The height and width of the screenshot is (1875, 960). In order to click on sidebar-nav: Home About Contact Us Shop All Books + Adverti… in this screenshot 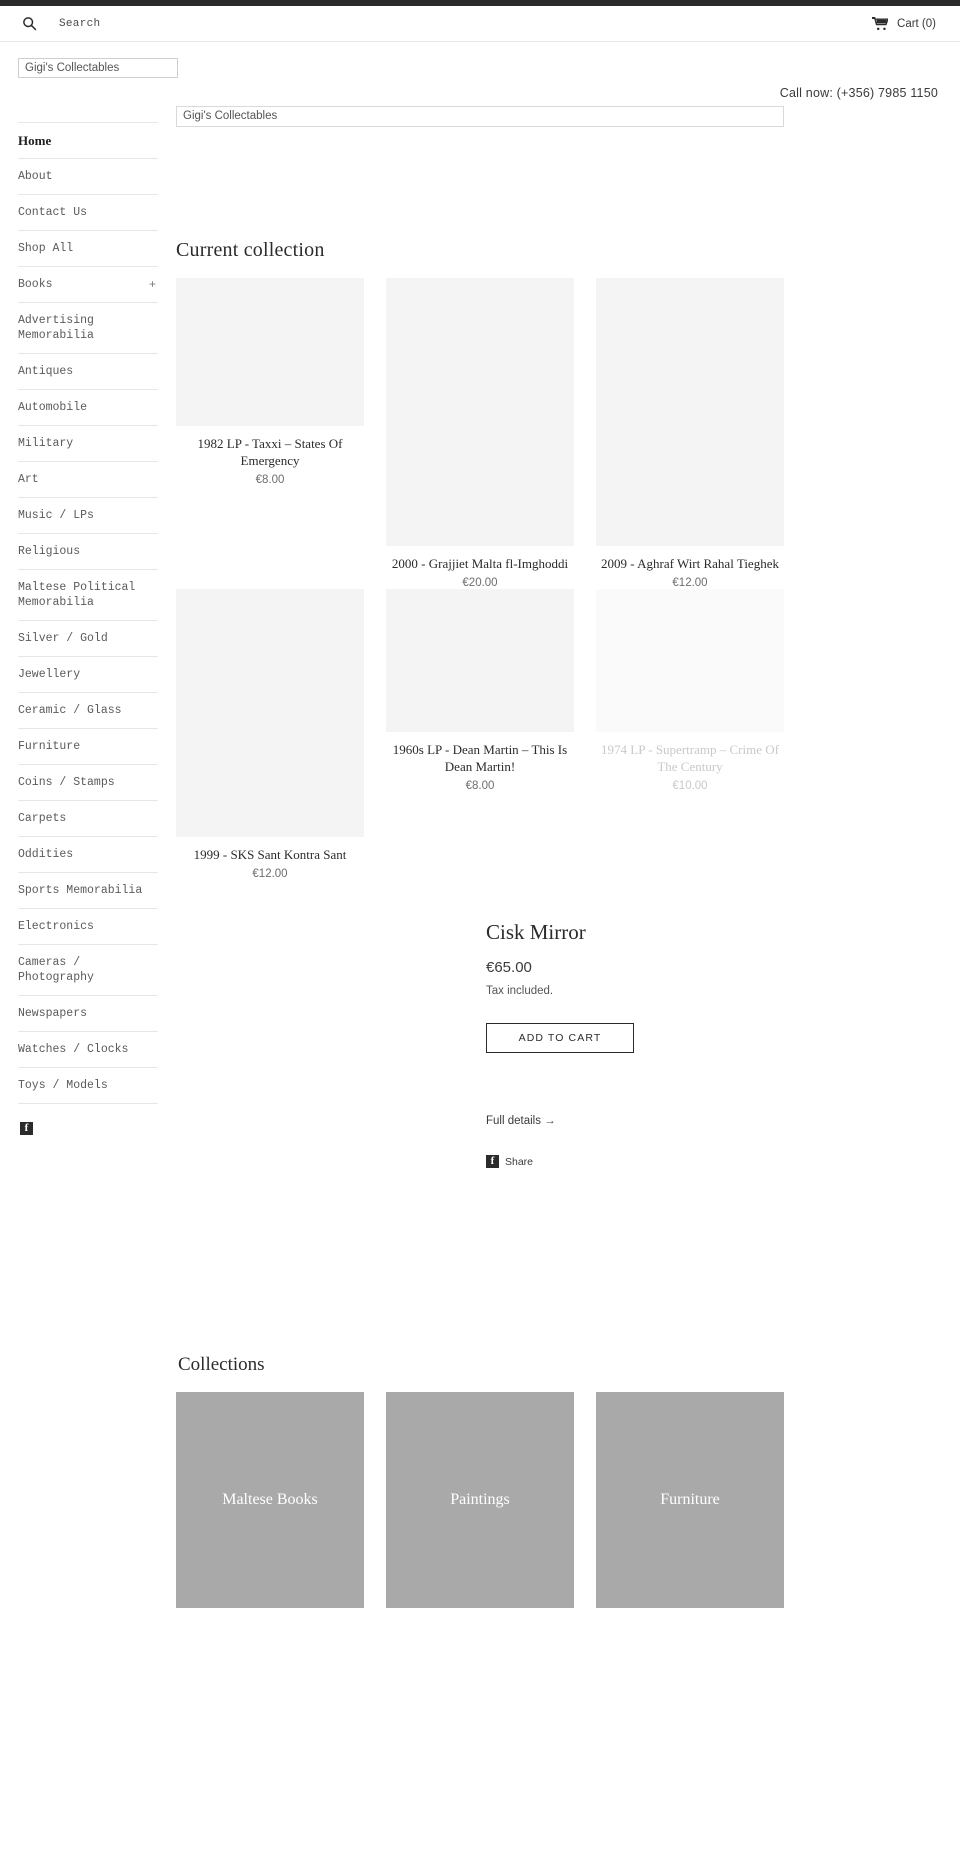, I will do `click(88, 629)`.